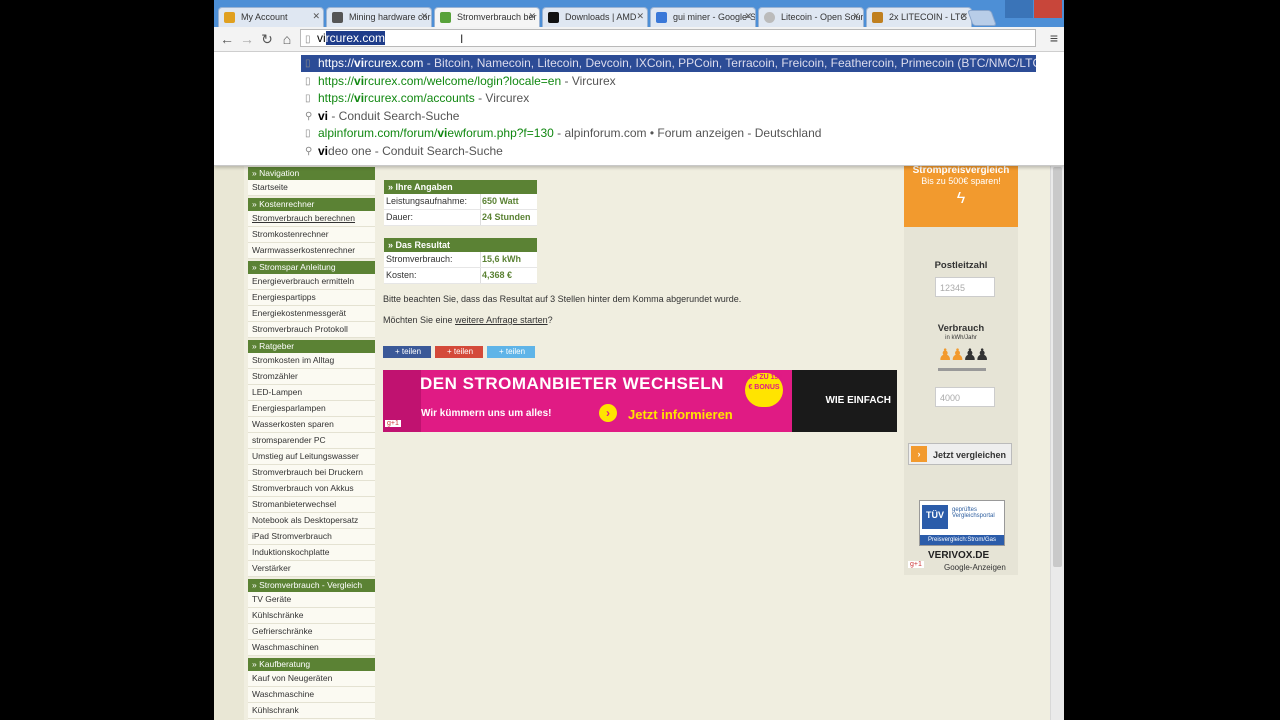  I want to click on sidebar-link: Warmwasserkostenrechner, so click(311, 251).